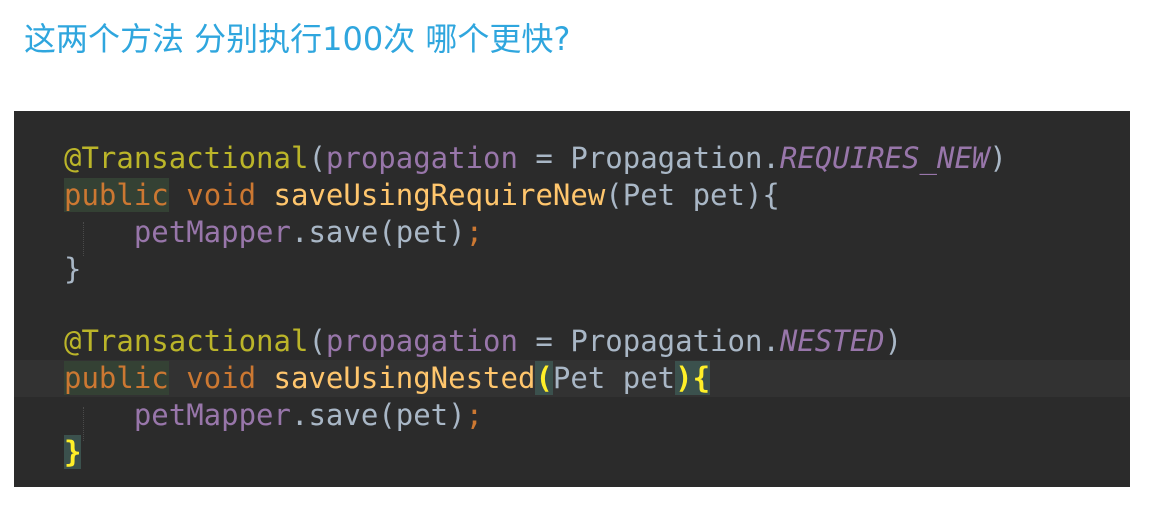  Describe the element at coordinates (73, 269) in the screenshot. I see `close-brace: }` at that location.